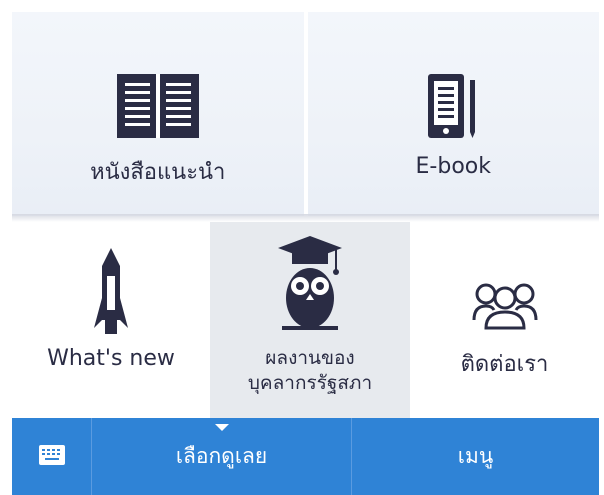 The image size is (604, 495). I want to click on tile-label-staff-works: ผลงานของ บุคลากรรัฐสภา, so click(310, 371).